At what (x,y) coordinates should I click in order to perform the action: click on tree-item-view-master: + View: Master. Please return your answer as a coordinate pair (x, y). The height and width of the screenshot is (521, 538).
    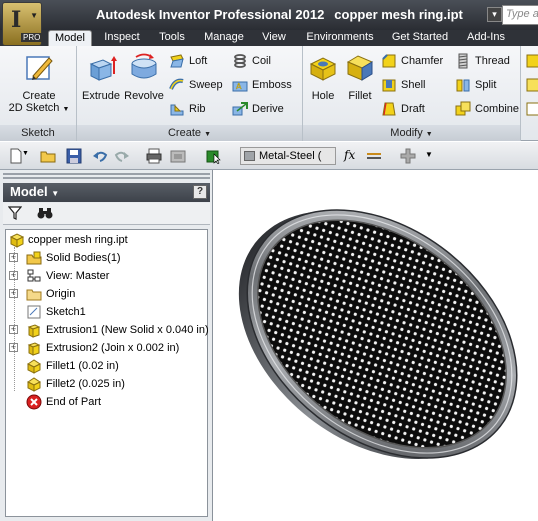
    Looking at the image, I should click on (106, 276).